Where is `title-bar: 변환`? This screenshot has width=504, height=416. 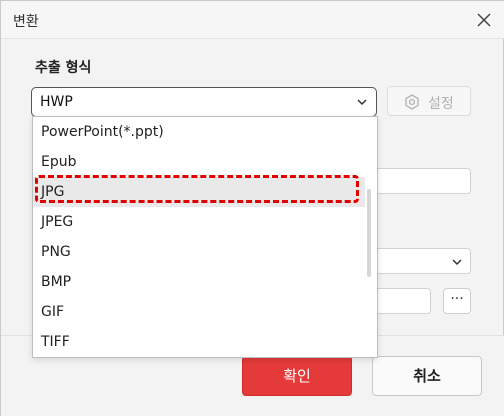 title-bar: 변환 is located at coordinates (252, 20).